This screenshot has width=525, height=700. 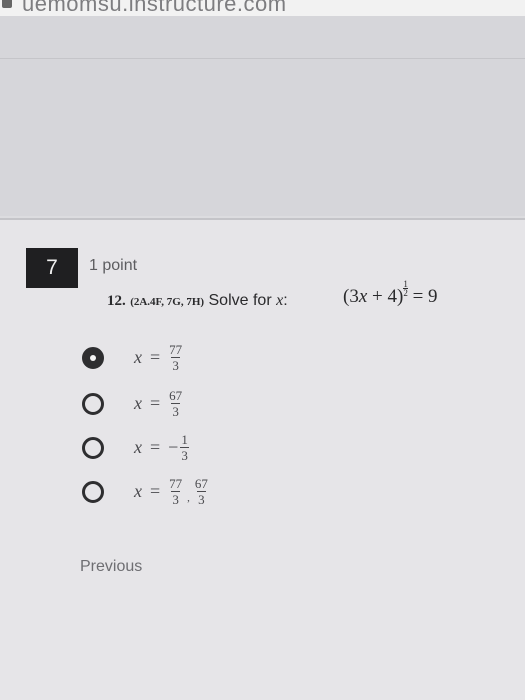 I want to click on question-points: 1 point, so click(x=113, y=265).